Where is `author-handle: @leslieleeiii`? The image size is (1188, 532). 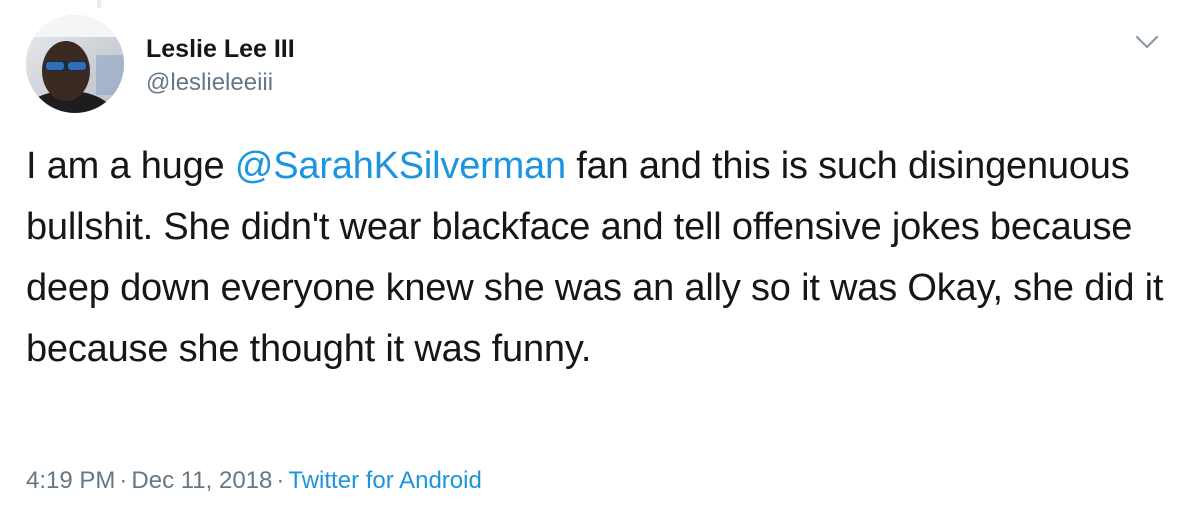 author-handle: @leslieleeiii is located at coordinates (220, 83).